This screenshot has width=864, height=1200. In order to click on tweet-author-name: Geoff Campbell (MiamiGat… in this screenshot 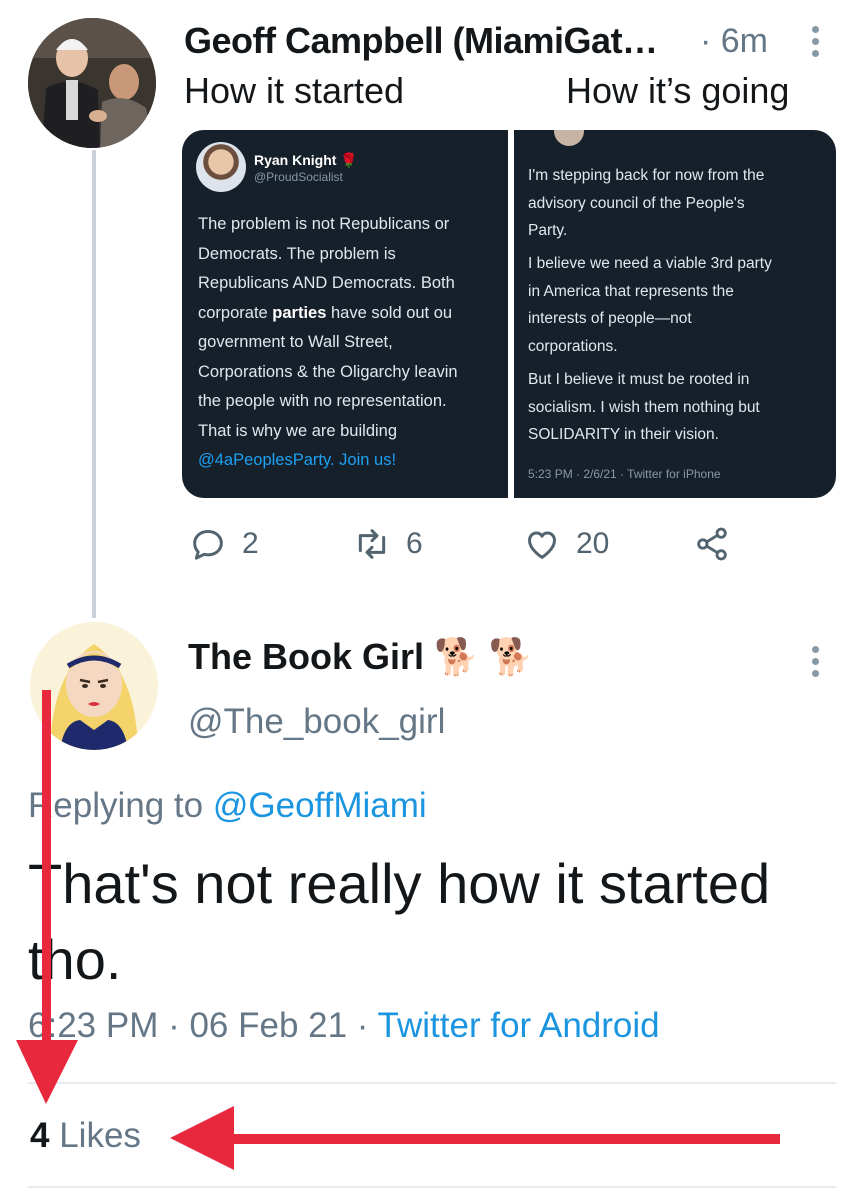, I will do `click(434, 41)`.